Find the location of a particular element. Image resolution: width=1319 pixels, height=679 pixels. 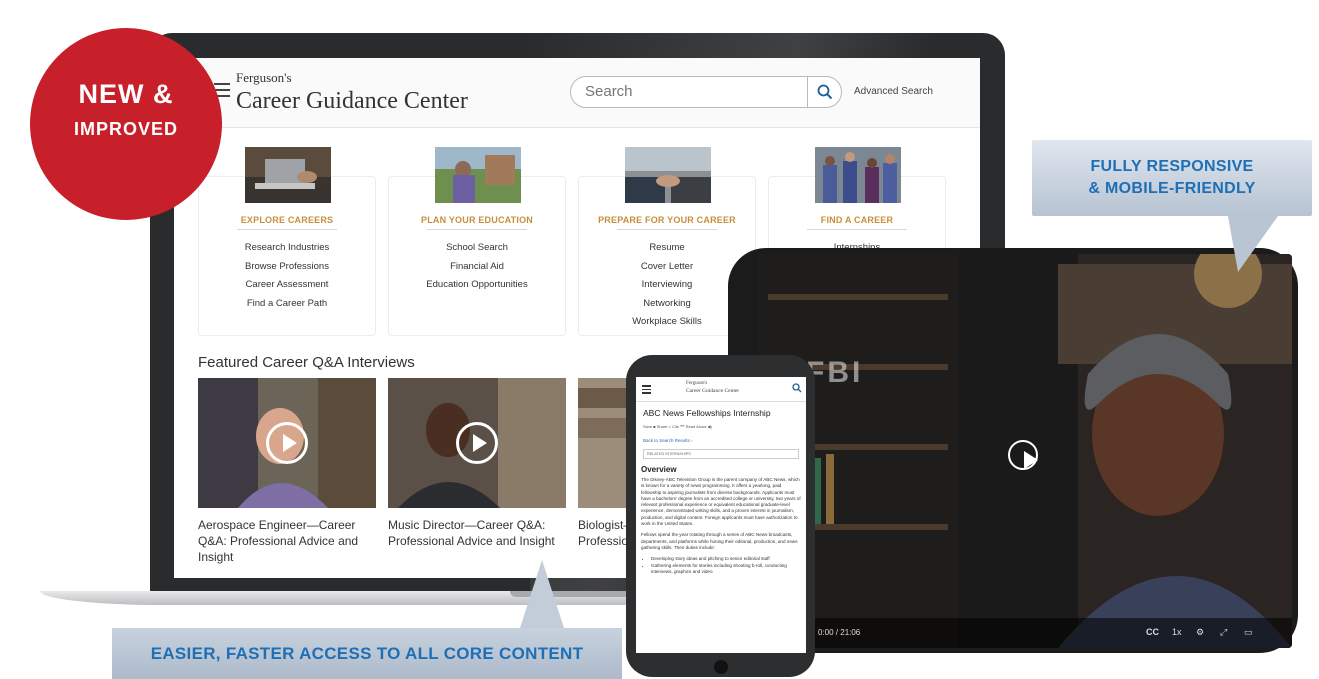

card-image-nurses is located at coordinates (858, 175).